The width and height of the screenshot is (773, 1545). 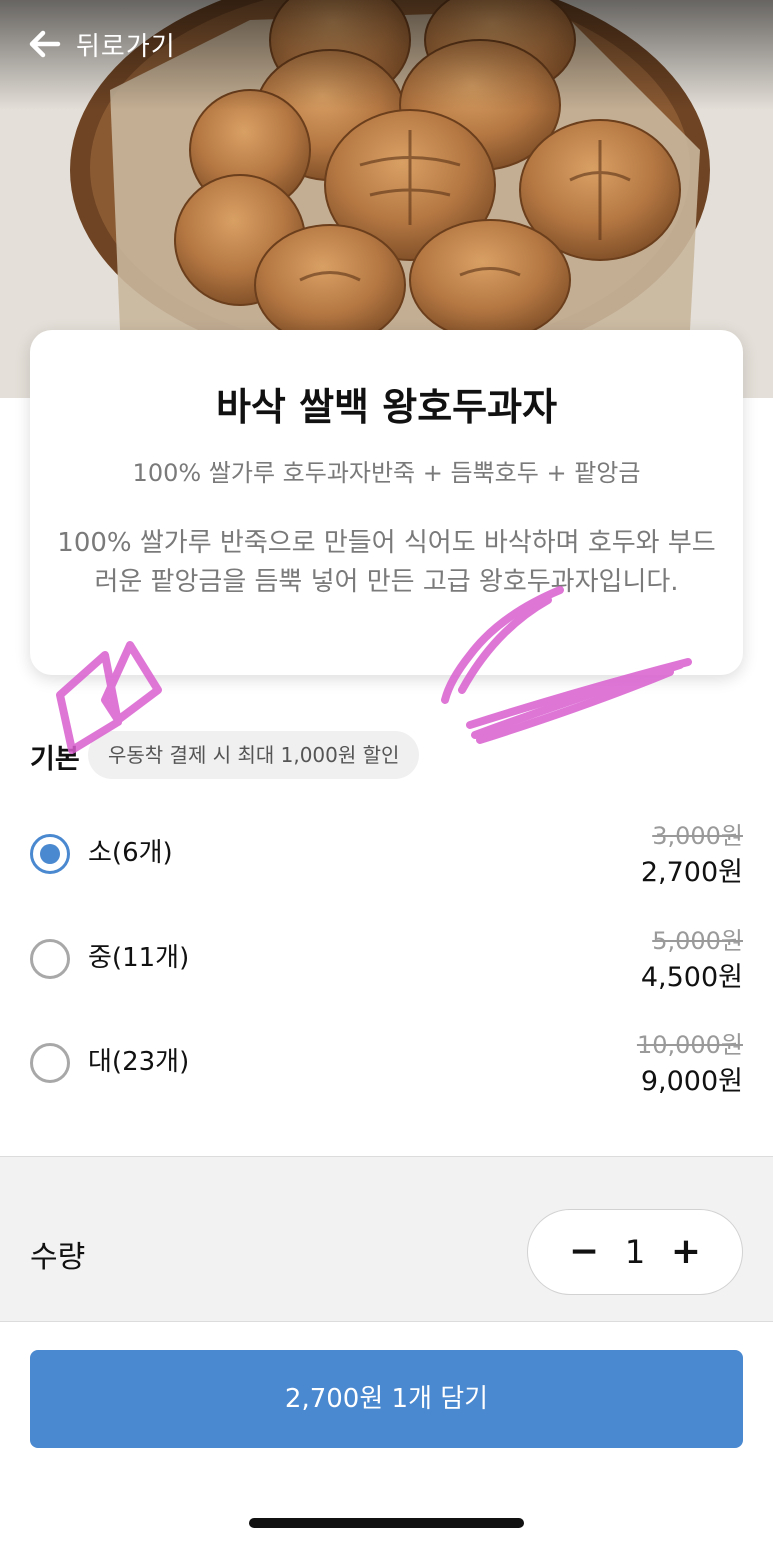 What do you see at coordinates (689, 1045) in the screenshot?
I see `option-original-price: 10,000원` at bounding box center [689, 1045].